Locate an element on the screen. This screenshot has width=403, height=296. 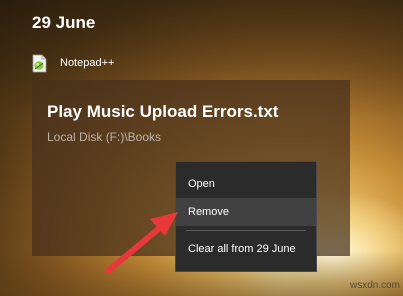
menu-separator is located at coordinates (246, 230).